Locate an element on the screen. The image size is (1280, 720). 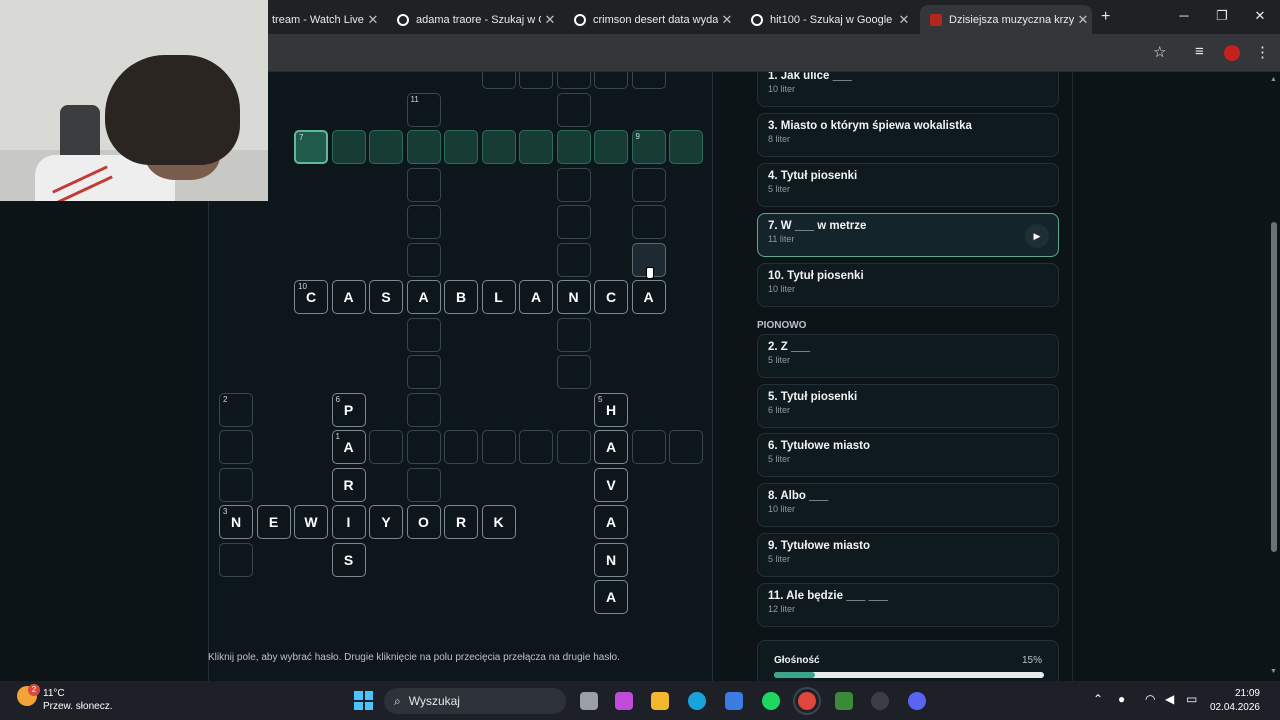
minimize-icon: ─ is located at coordinates (1184, 15).